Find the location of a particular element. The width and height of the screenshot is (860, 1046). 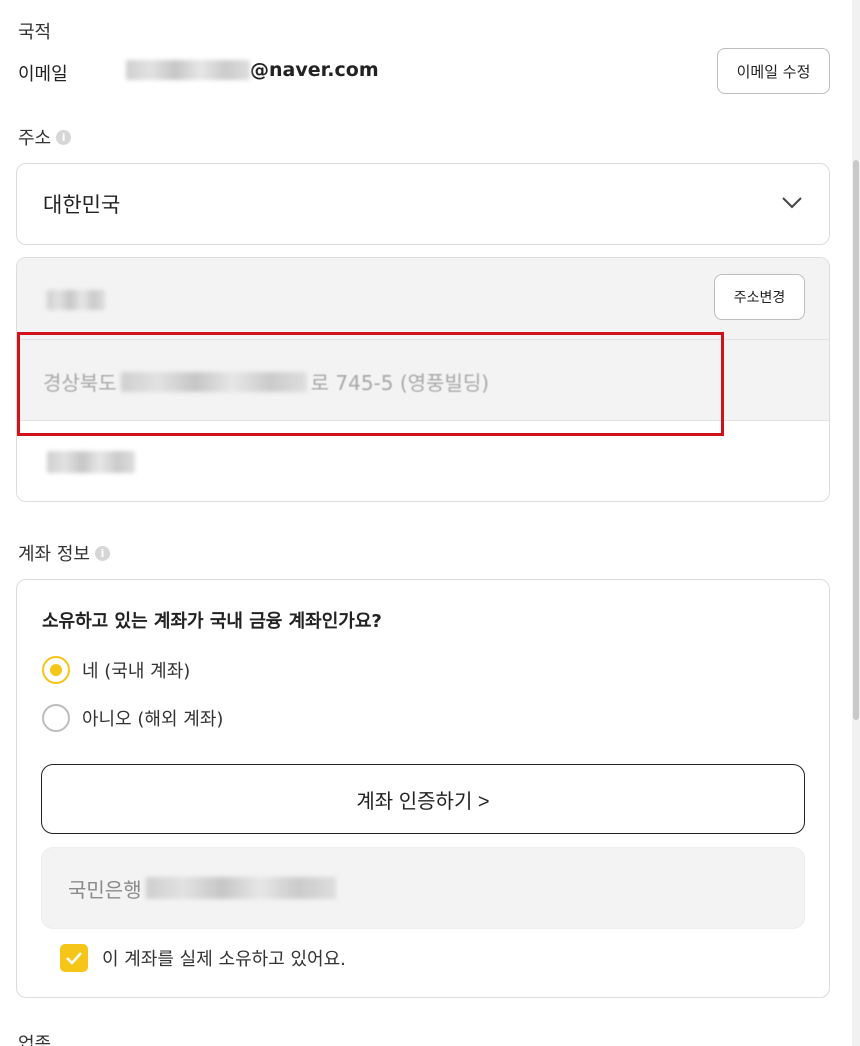

radio-domestic-account: 네 (국내 계좌) is located at coordinates (116, 670).